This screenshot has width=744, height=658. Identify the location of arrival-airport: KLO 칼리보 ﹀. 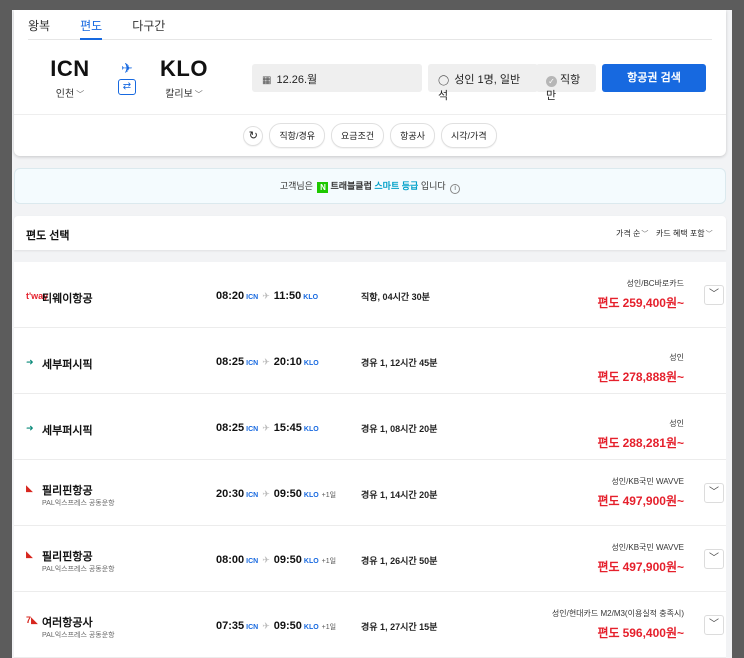
(184, 78).